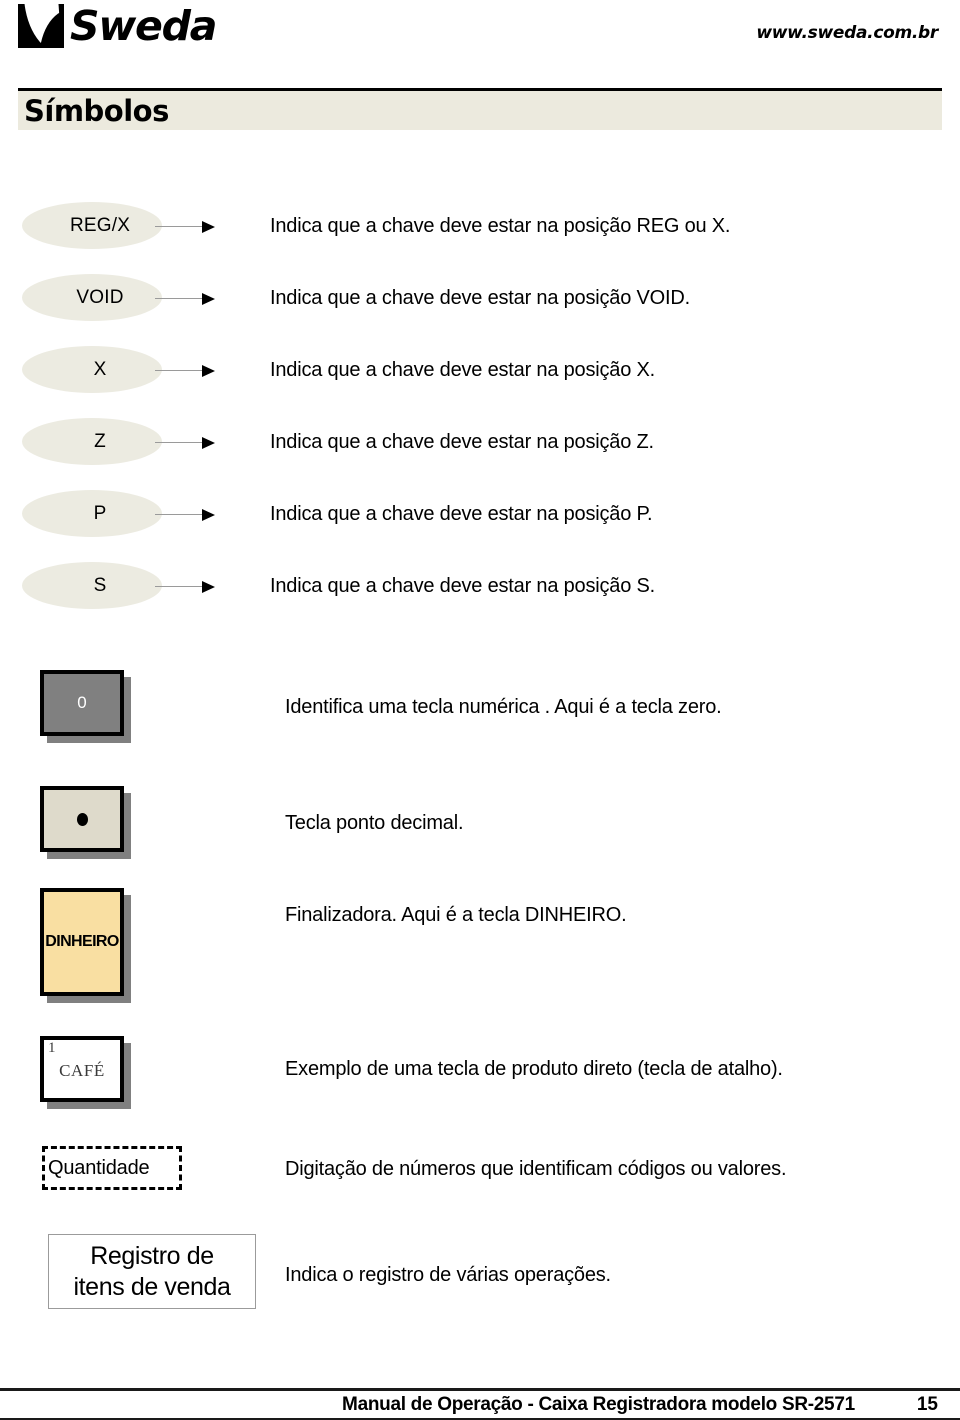 The height and width of the screenshot is (1420, 960). Describe the element at coordinates (374, 823) in the screenshot. I see `decimal-key-description: Tecla ponto decimal.` at that location.